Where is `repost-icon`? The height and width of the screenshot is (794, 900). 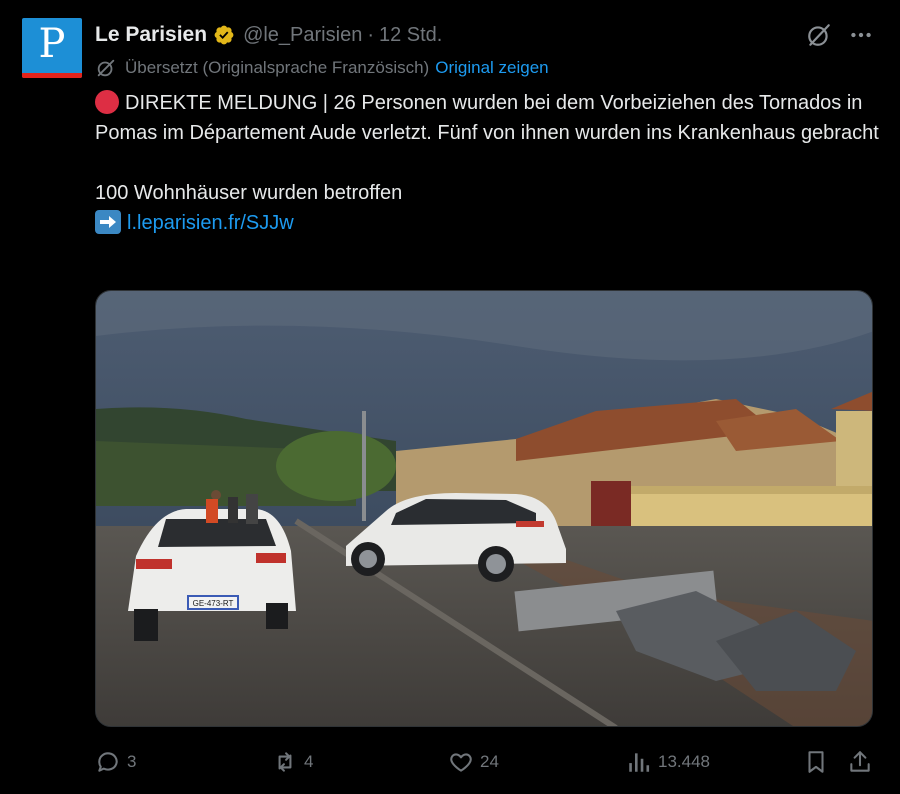
repost-icon is located at coordinates (285, 762).